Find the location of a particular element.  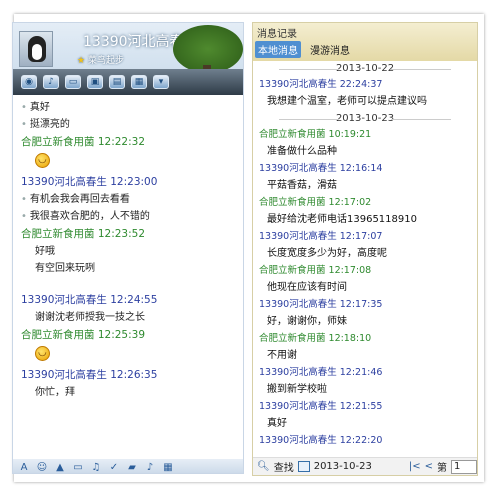

history-message: 准备做什么品种 is located at coordinates (302, 151).